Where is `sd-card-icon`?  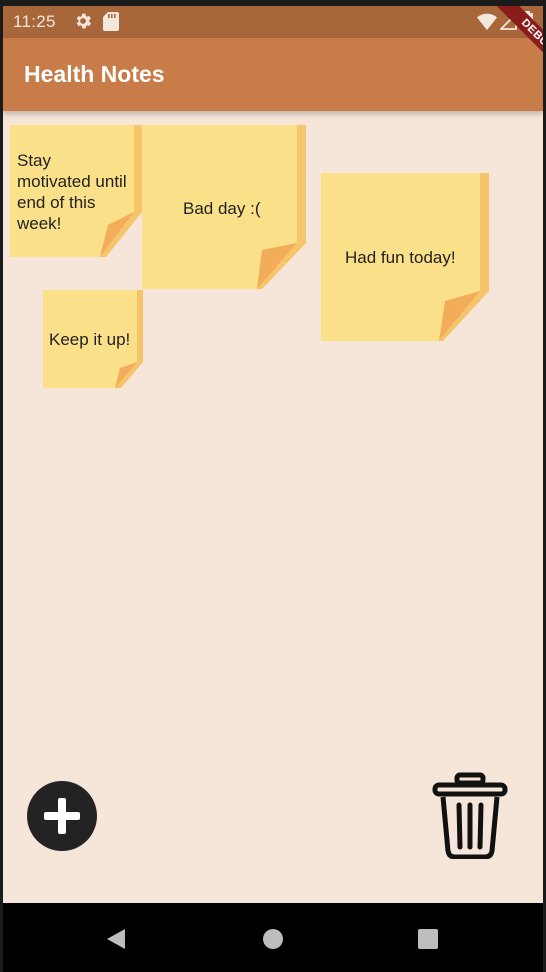
sd-card-icon is located at coordinates (111, 21).